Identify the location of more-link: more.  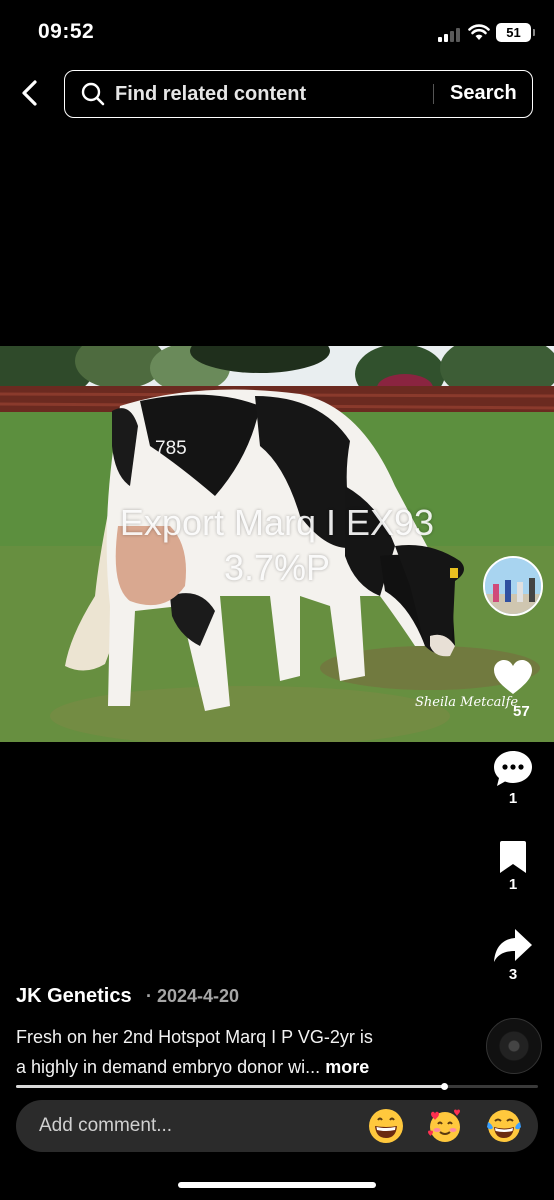
(347, 1067).